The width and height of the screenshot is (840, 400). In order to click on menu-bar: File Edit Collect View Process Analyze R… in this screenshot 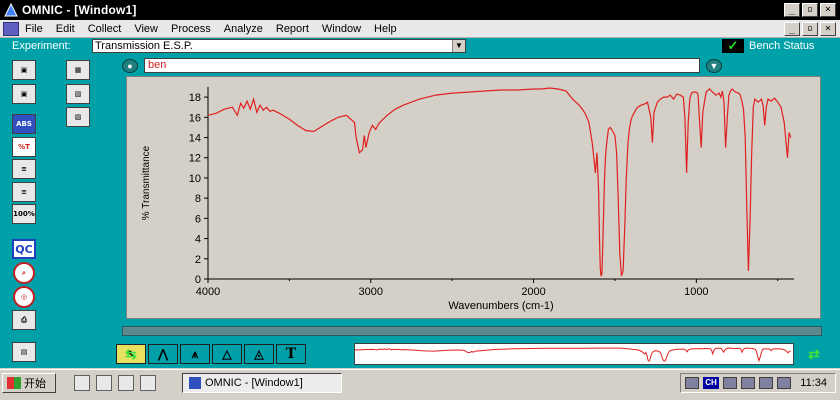, I will do `click(420, 29)`.